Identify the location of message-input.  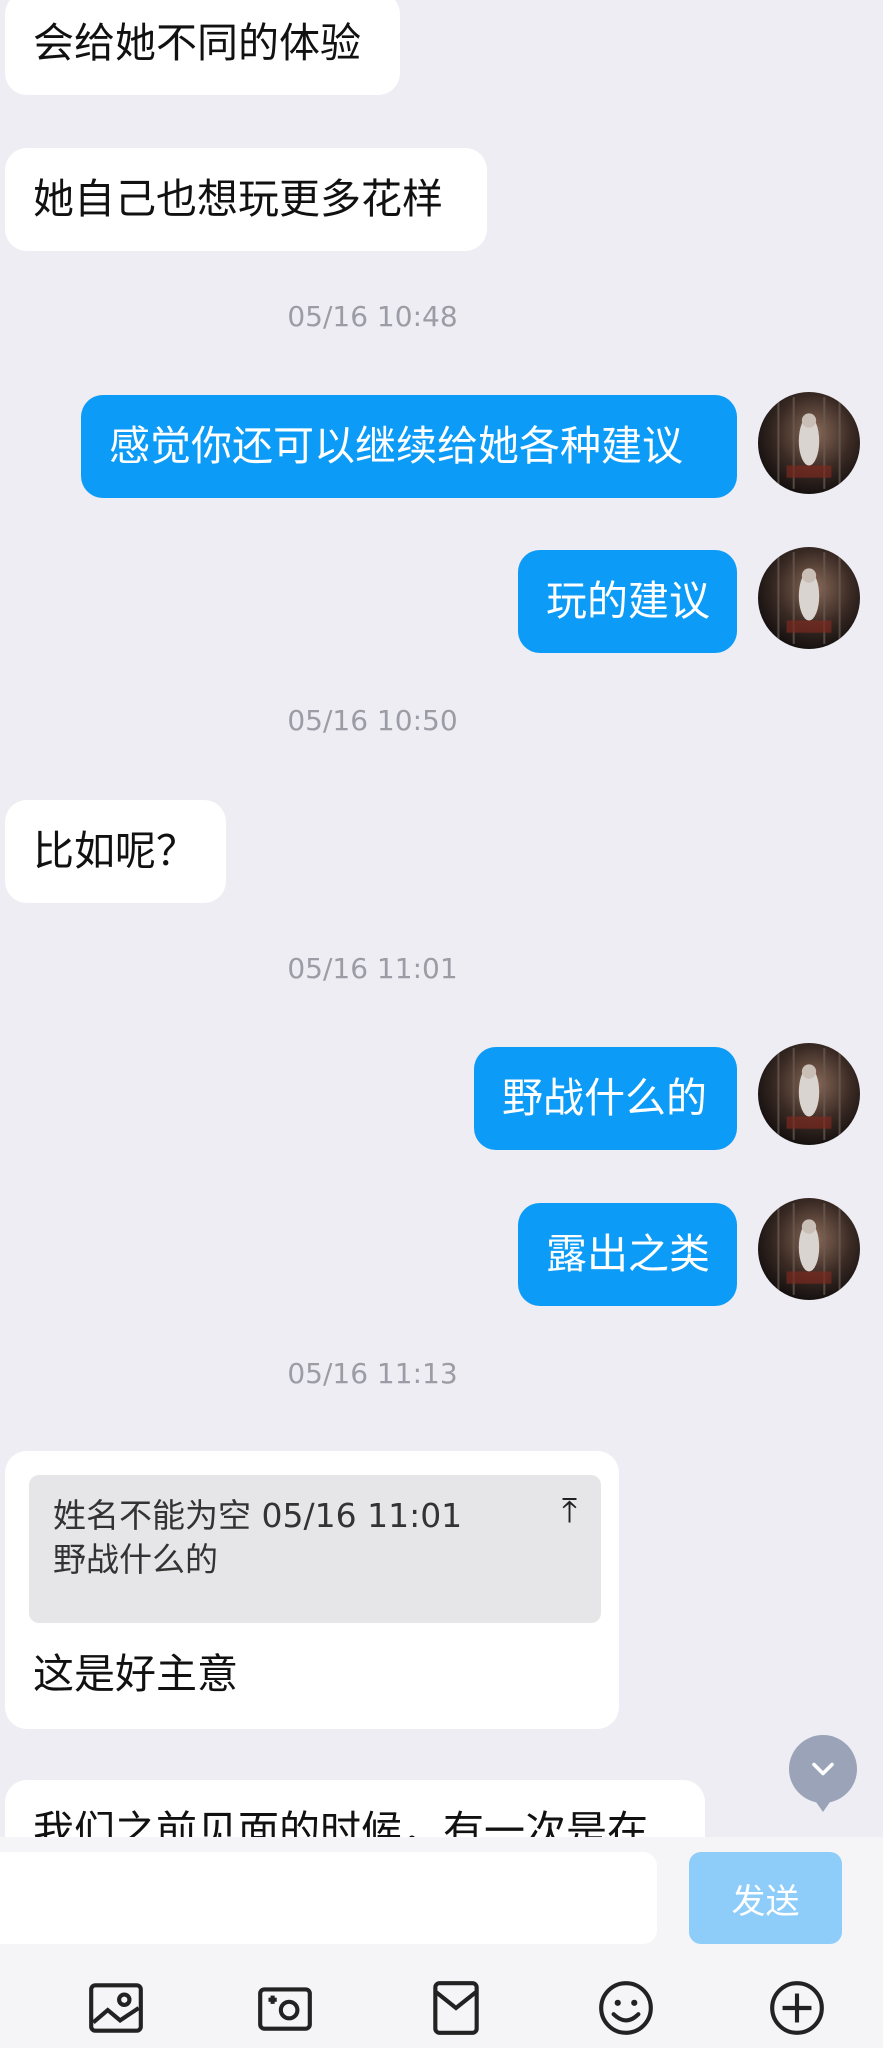
(328, 1898).